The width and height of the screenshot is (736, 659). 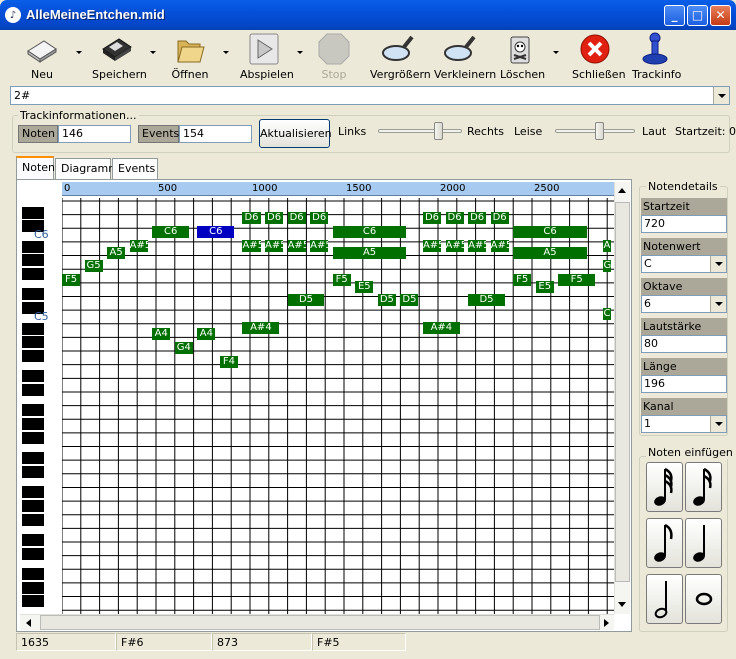 What do you see at coordinates (135, 168) in the screenshot?
I see `tab-events: Events` at bounding box center [135, 168].